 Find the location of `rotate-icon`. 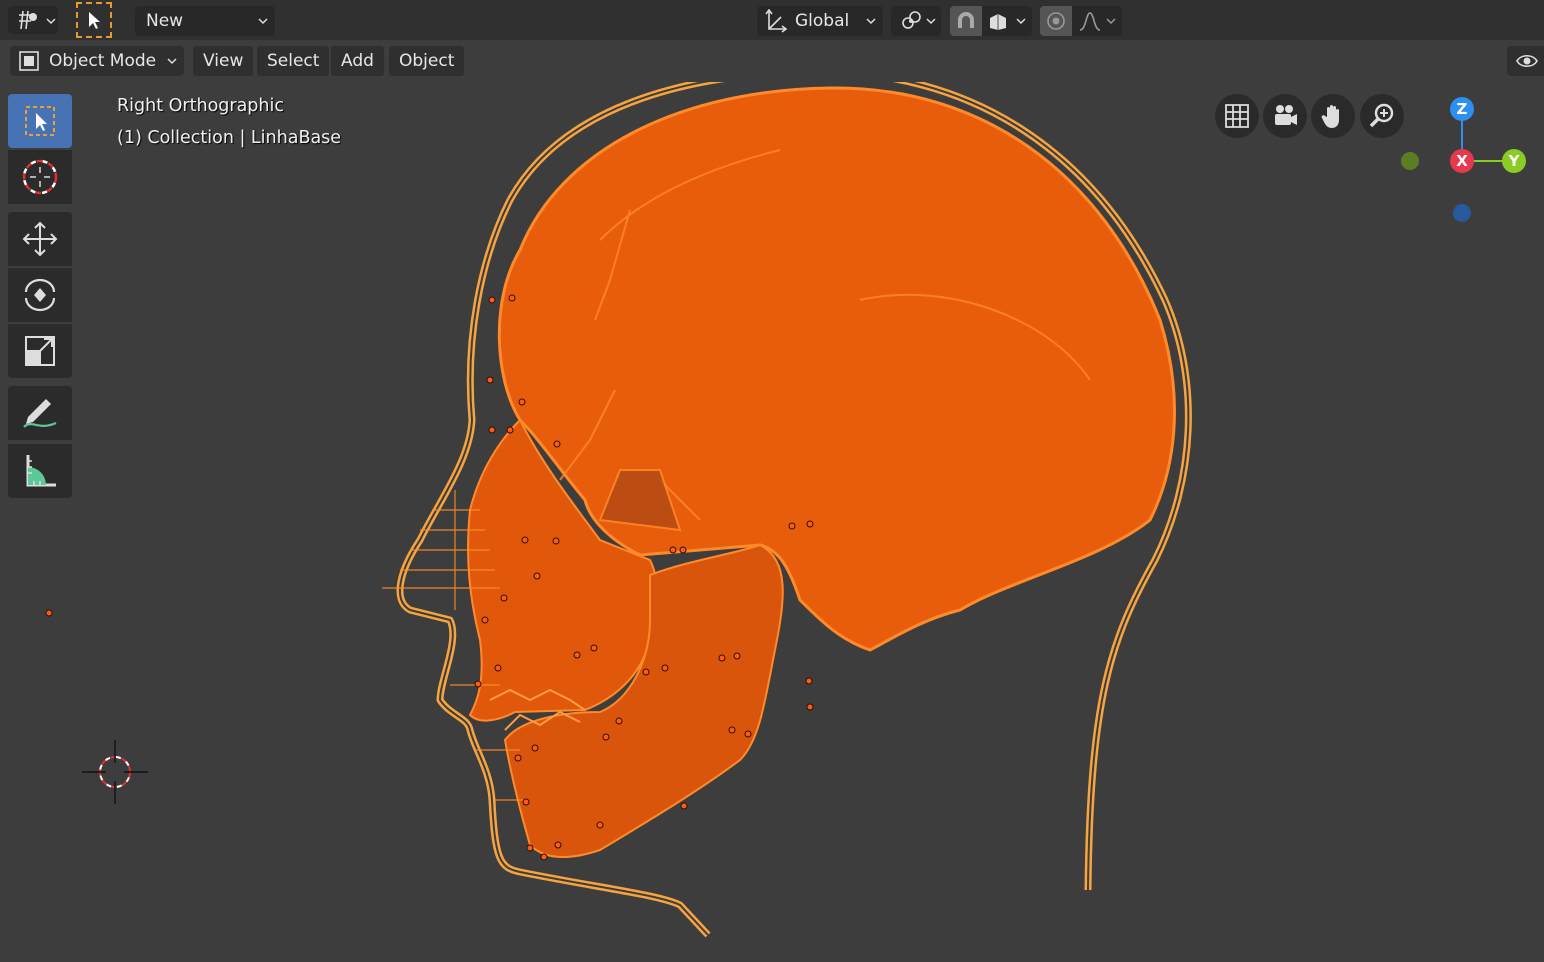

rotate-icon is located at coordinates (40, 295).